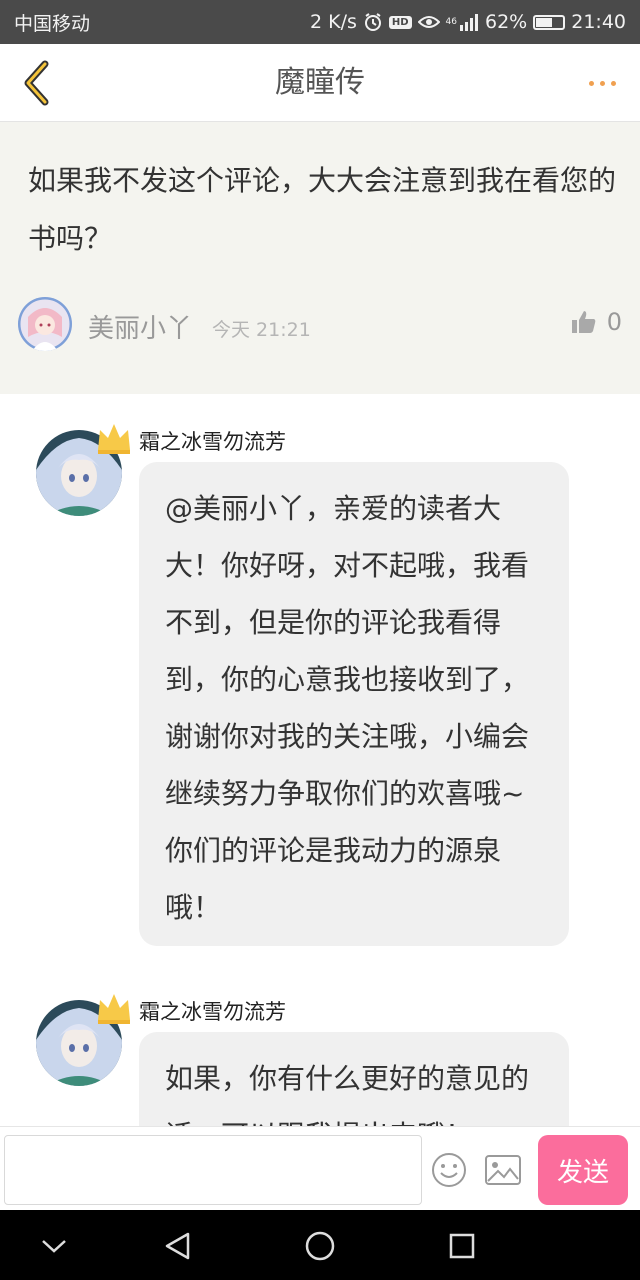 This screenshot has height=1280, width=640. What do you see at coordinates (400, 22) in the screenshot?
I see `hd-icon: HD` at bounding box center [400, 22].